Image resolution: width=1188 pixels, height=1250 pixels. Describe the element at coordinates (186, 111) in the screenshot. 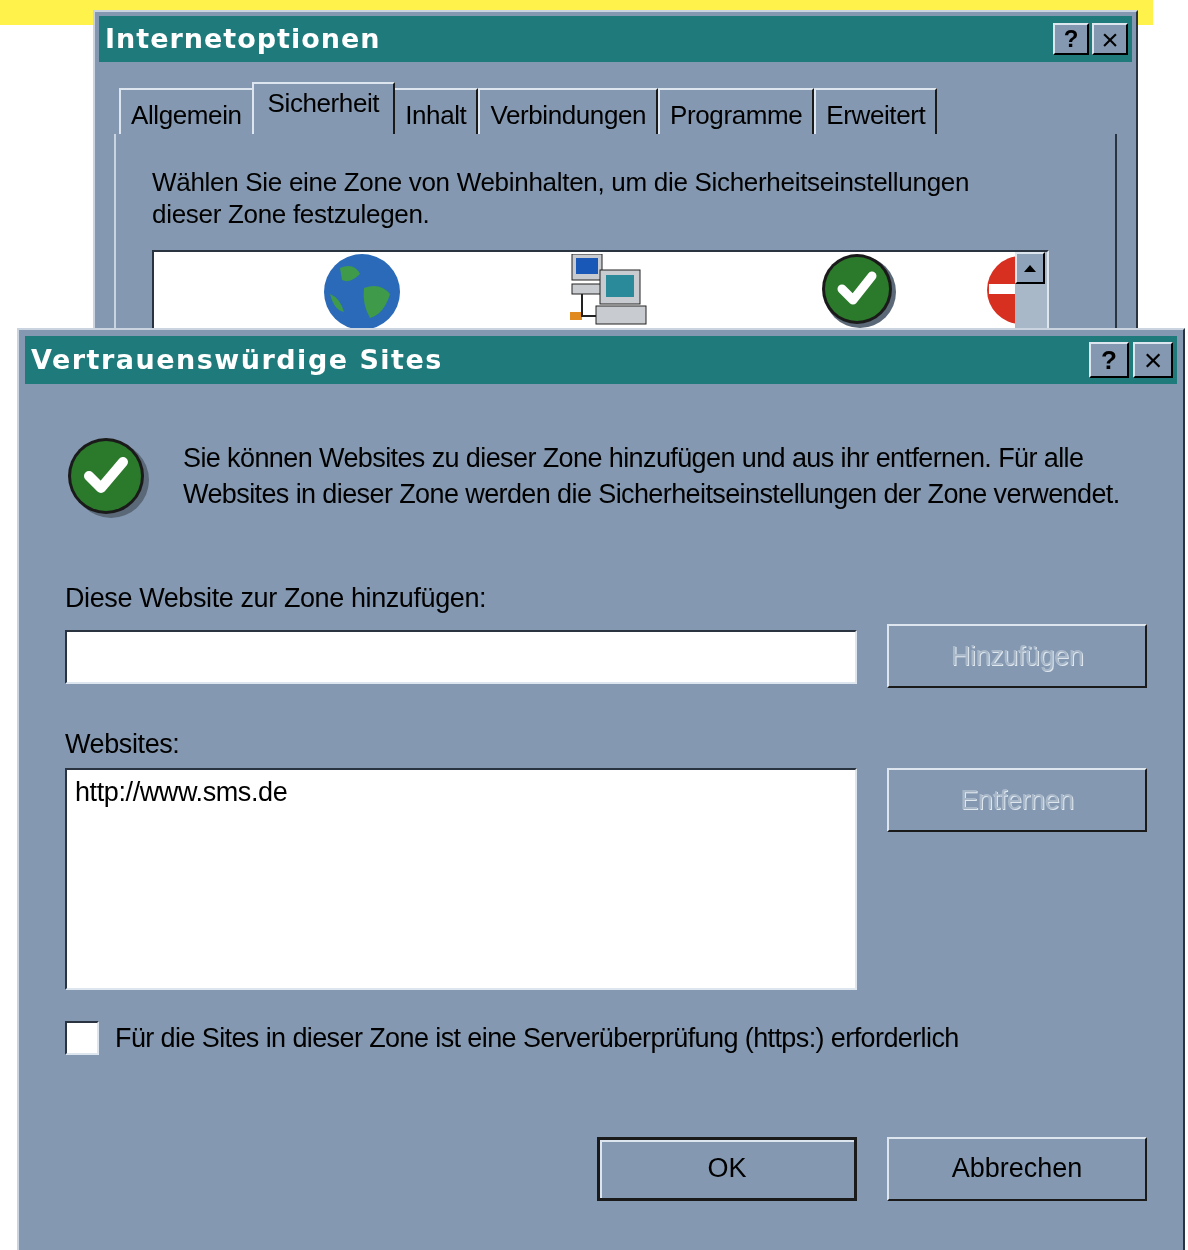

I see `tab: Allgemein` at that location.